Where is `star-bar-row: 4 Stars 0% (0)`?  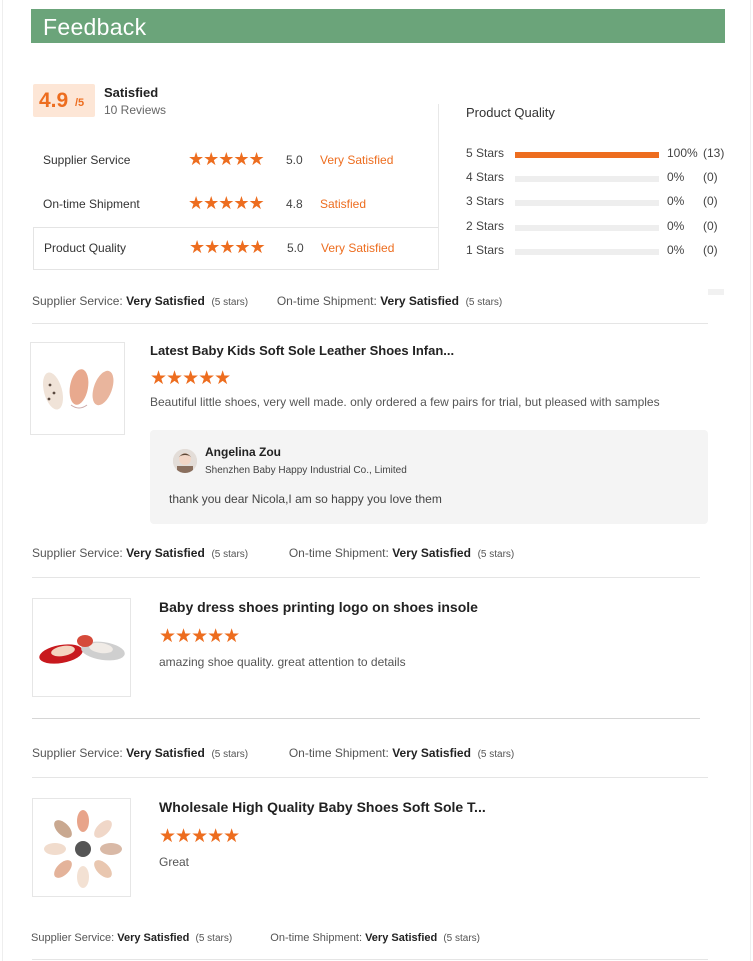 star-bar-row: 4 Stars 0% (0) is located at coordinates (601, 180).